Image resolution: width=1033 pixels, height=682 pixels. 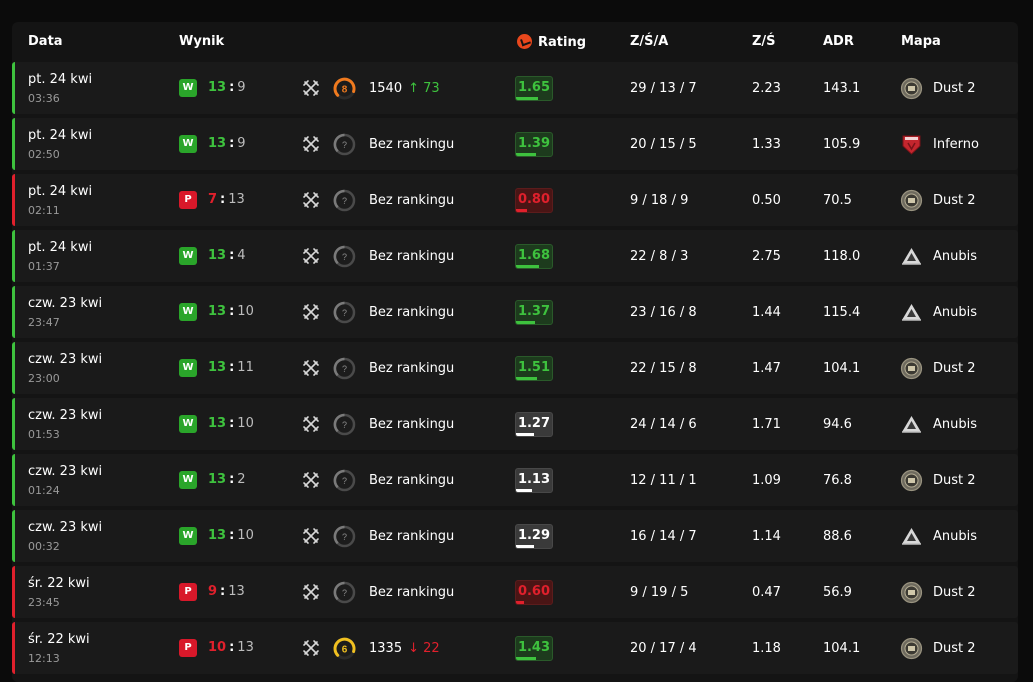 I want to click on rating-box: 1.29, so click(x=534, y=536).